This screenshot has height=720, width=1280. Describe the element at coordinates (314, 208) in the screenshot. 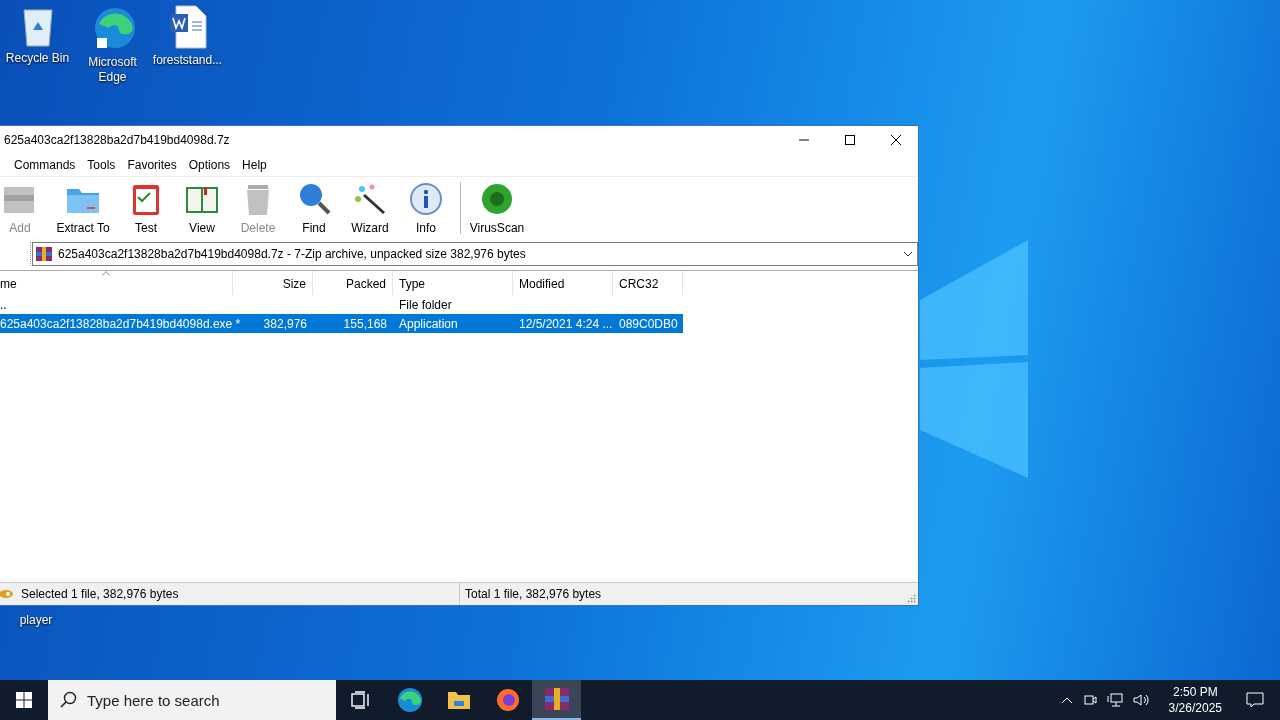

I see `toolbar-button: Find` at that location.